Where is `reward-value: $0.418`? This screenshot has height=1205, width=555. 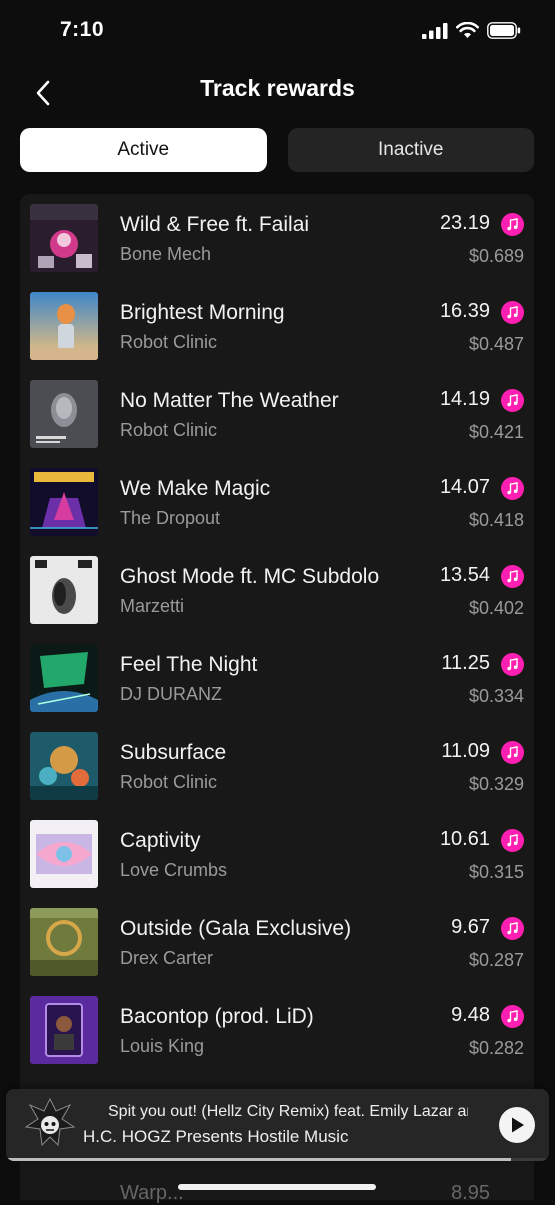
reward-value: $0.418 is located at coordinates (496, 520).